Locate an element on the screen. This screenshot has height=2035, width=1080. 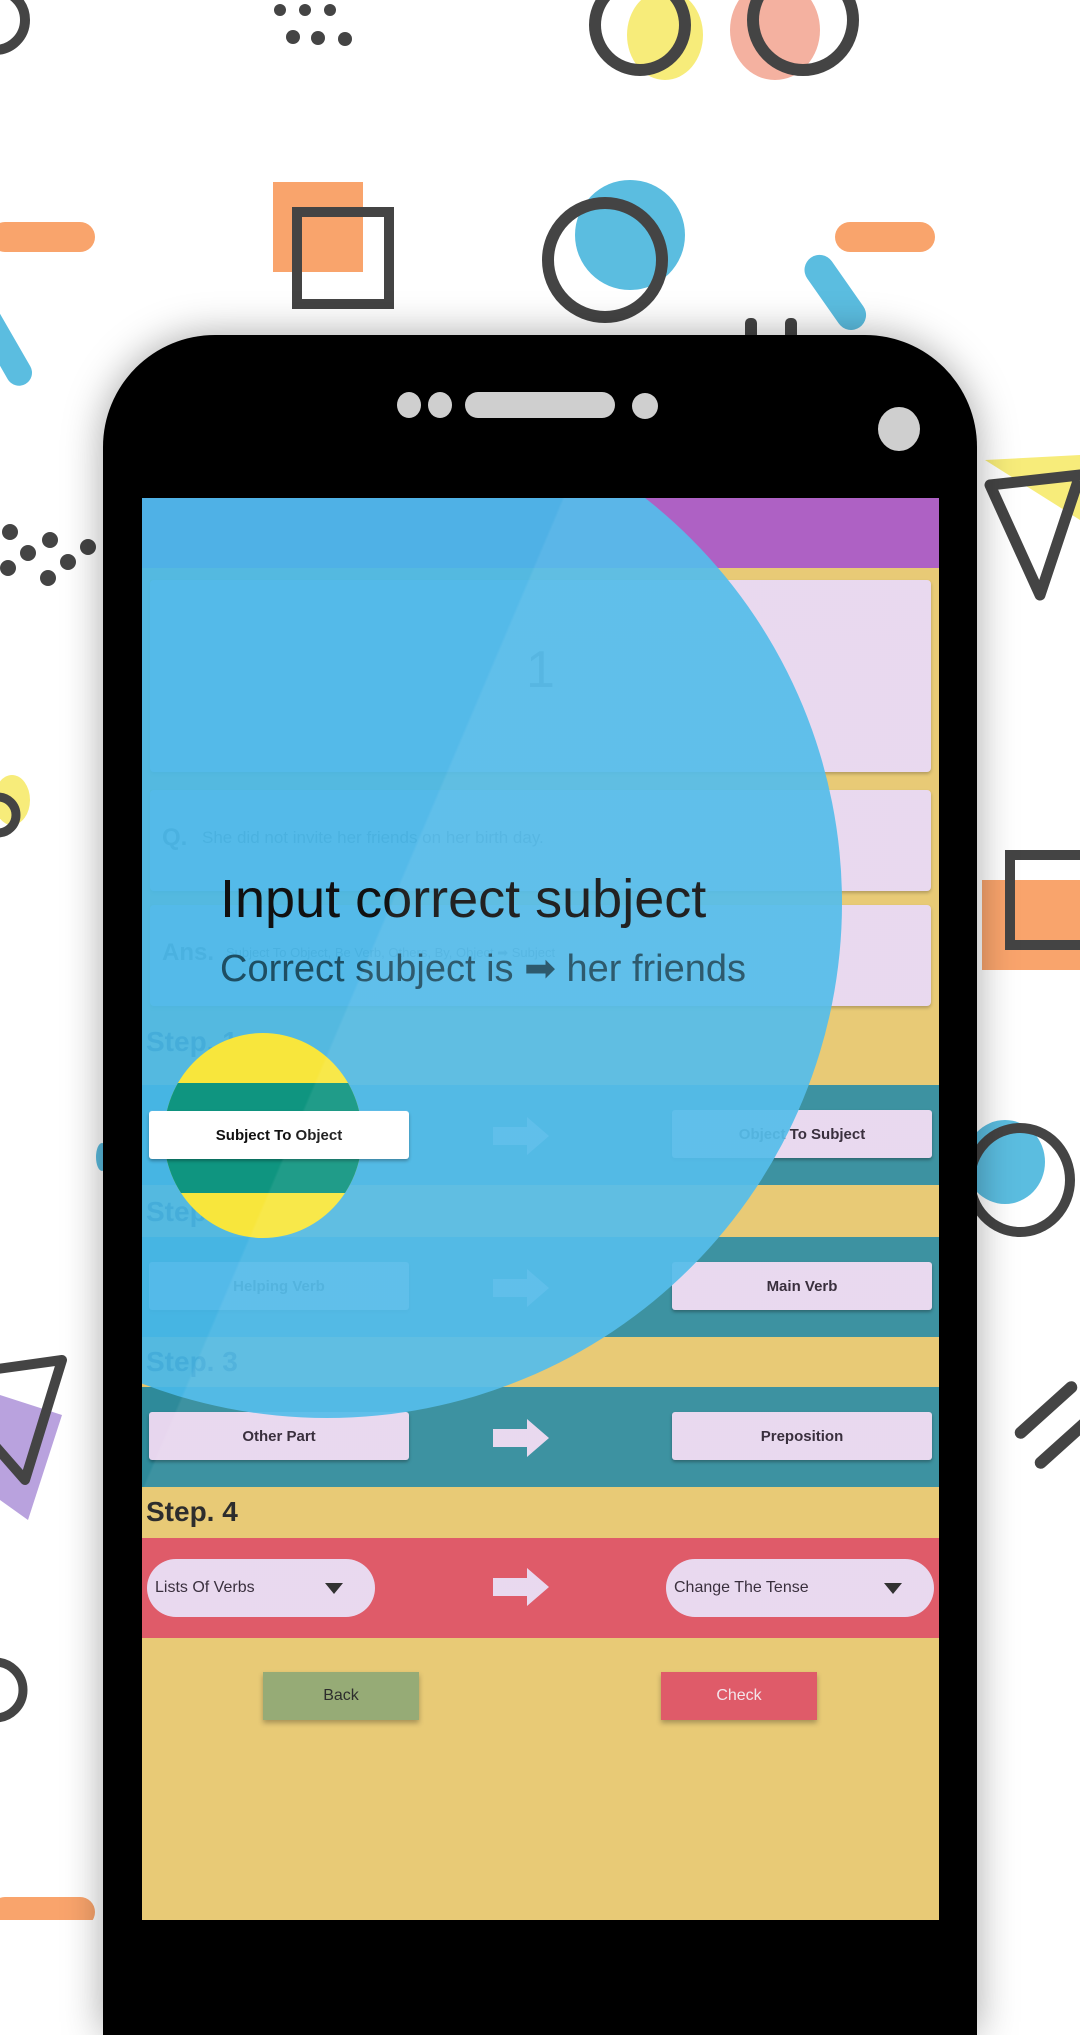
step-4-label: Step. 4 is located at coordinates (192, 1511).